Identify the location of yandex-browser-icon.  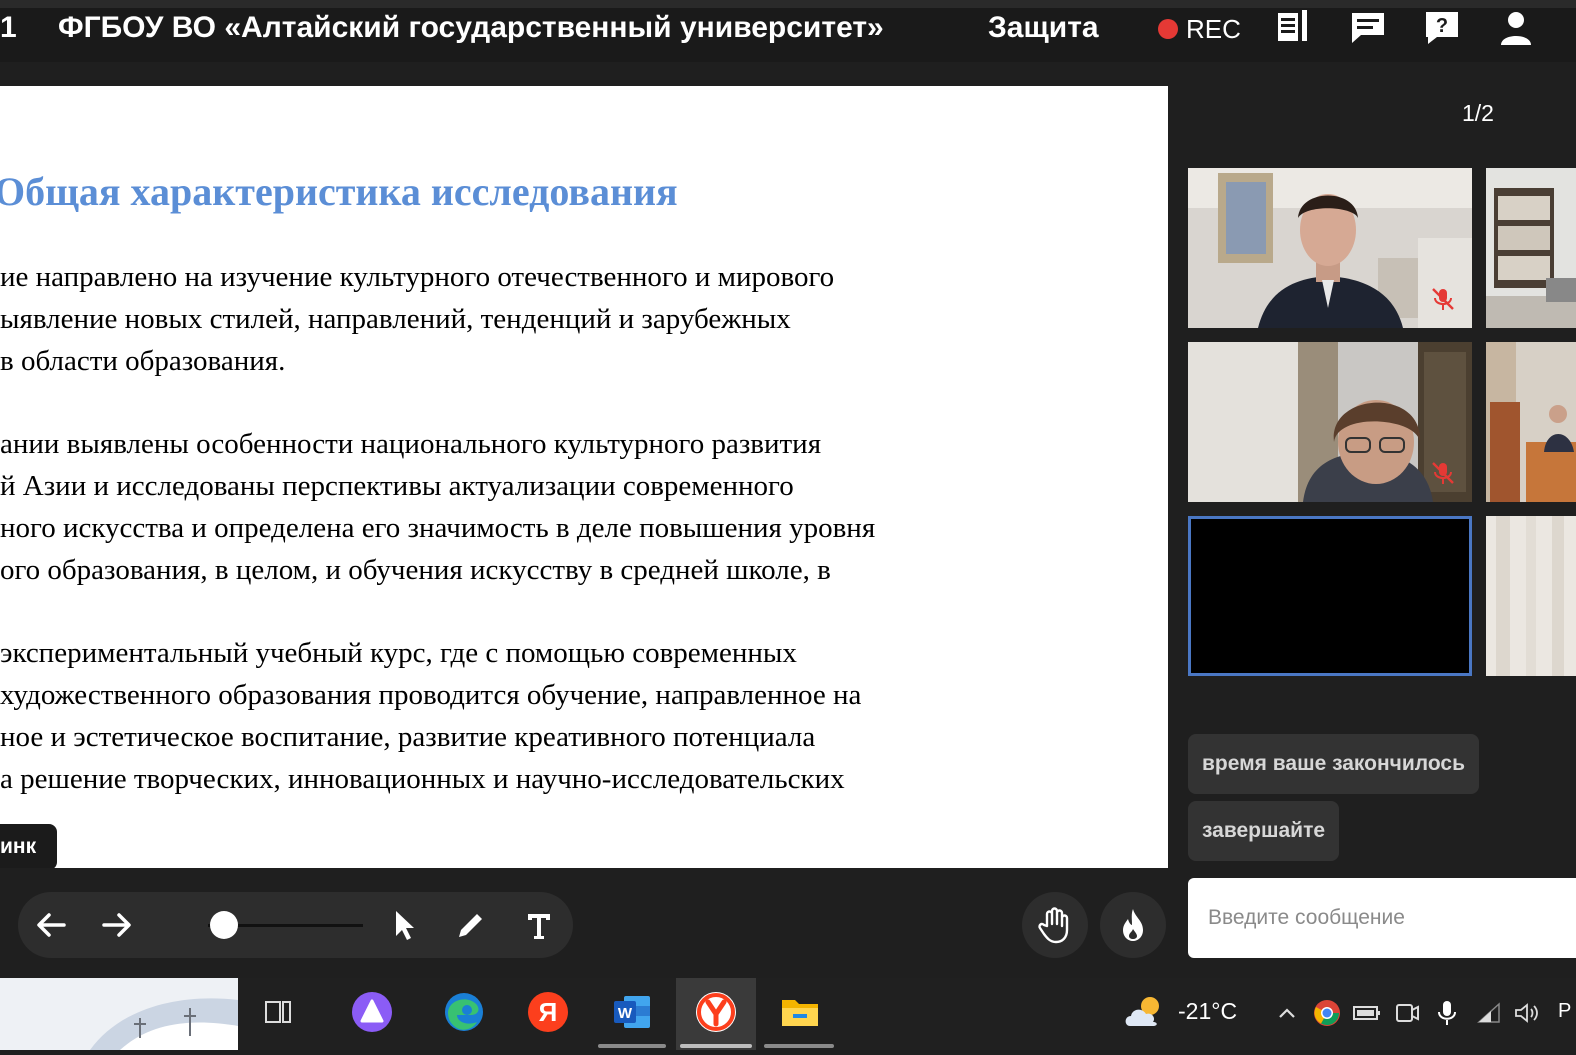
(716, 1012).